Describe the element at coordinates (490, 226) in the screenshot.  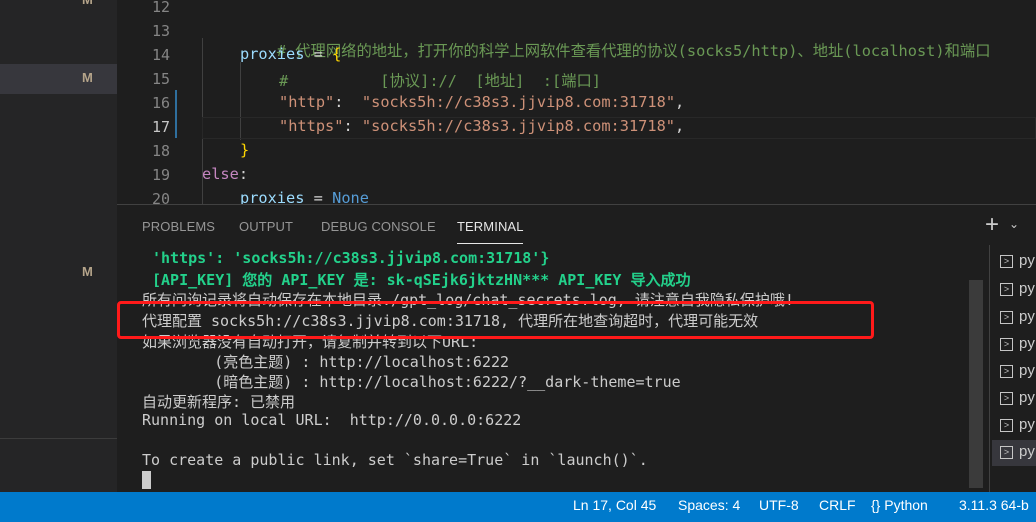
I see `tab-terminal: TERMINAL` at that location.